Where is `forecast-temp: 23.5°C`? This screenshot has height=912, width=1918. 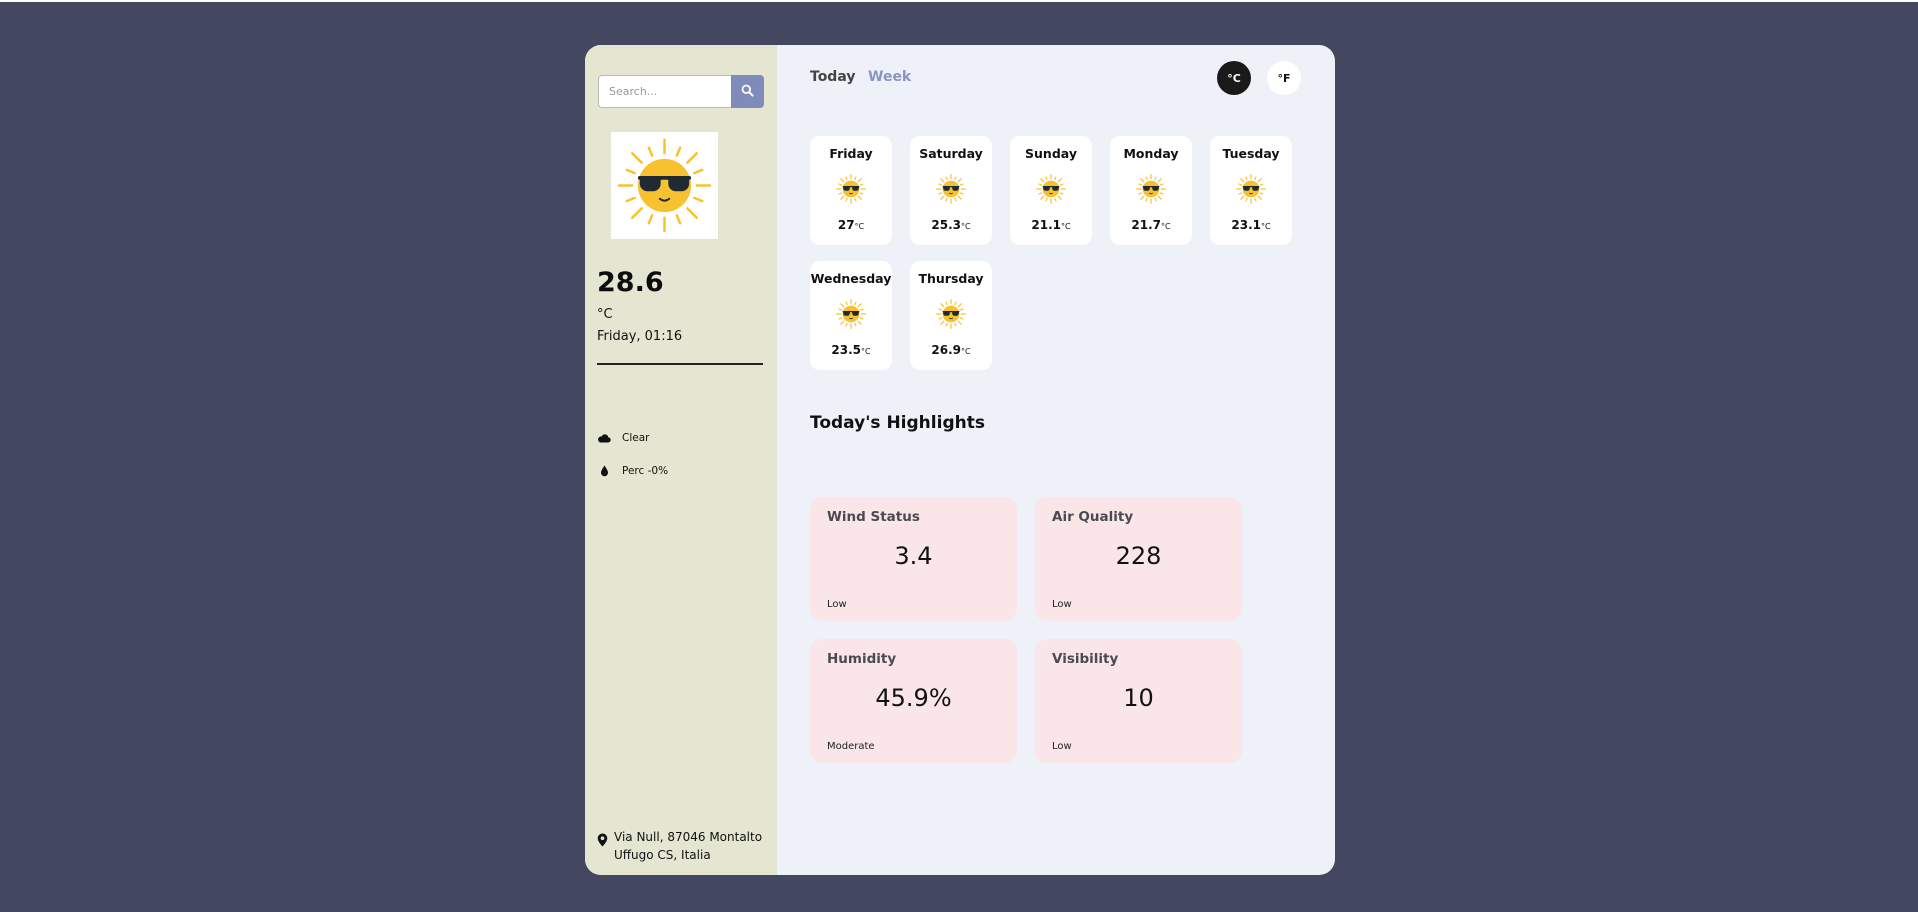
forecast-temp: 23.5°C is located at coordinates (851, 350).